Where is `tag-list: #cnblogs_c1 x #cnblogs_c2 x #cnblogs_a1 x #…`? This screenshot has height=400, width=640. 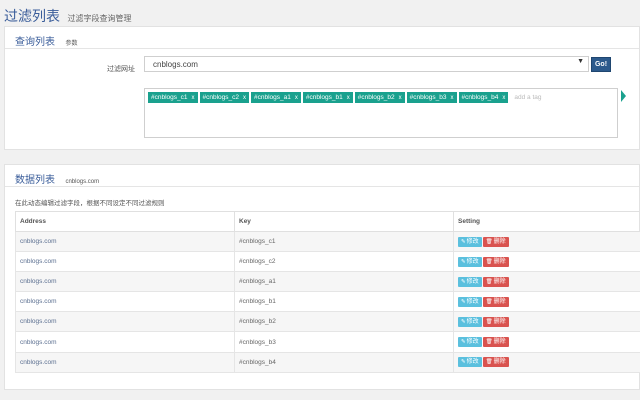
tag-list: #cnblogs_c1 x #cnblogs_c2 x #cnblogs_a1 x #… is located at coordinates (381, 97).